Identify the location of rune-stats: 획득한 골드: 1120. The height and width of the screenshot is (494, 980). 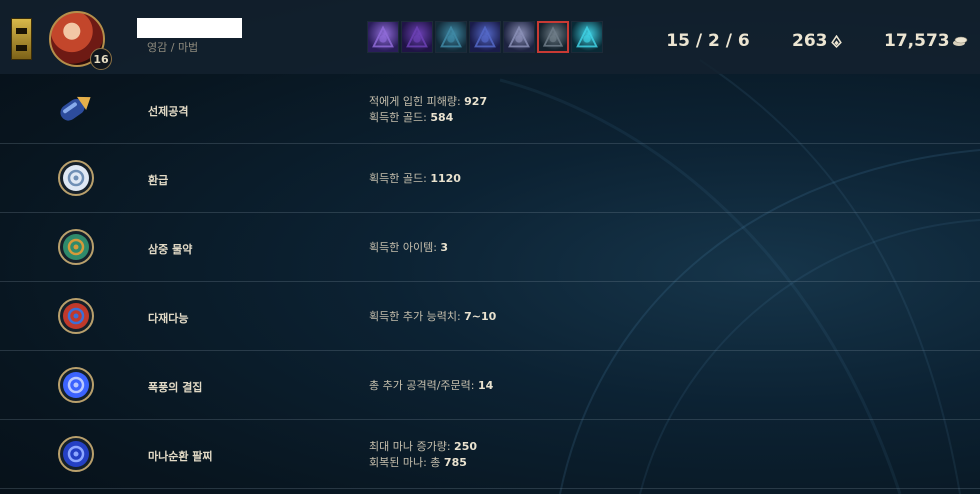
(415, 178).